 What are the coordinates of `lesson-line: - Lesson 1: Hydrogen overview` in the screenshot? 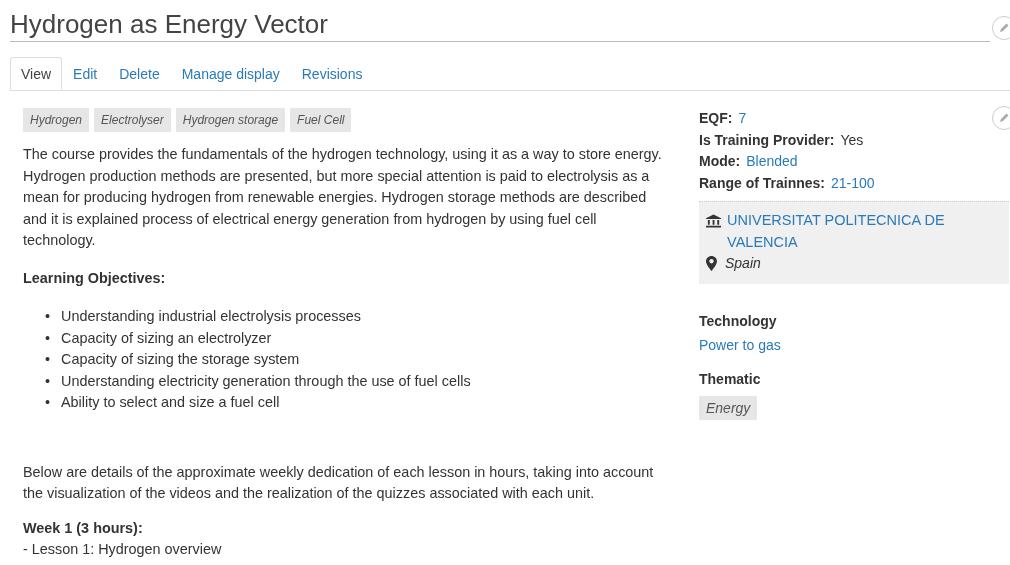 It's located at (123, 549).